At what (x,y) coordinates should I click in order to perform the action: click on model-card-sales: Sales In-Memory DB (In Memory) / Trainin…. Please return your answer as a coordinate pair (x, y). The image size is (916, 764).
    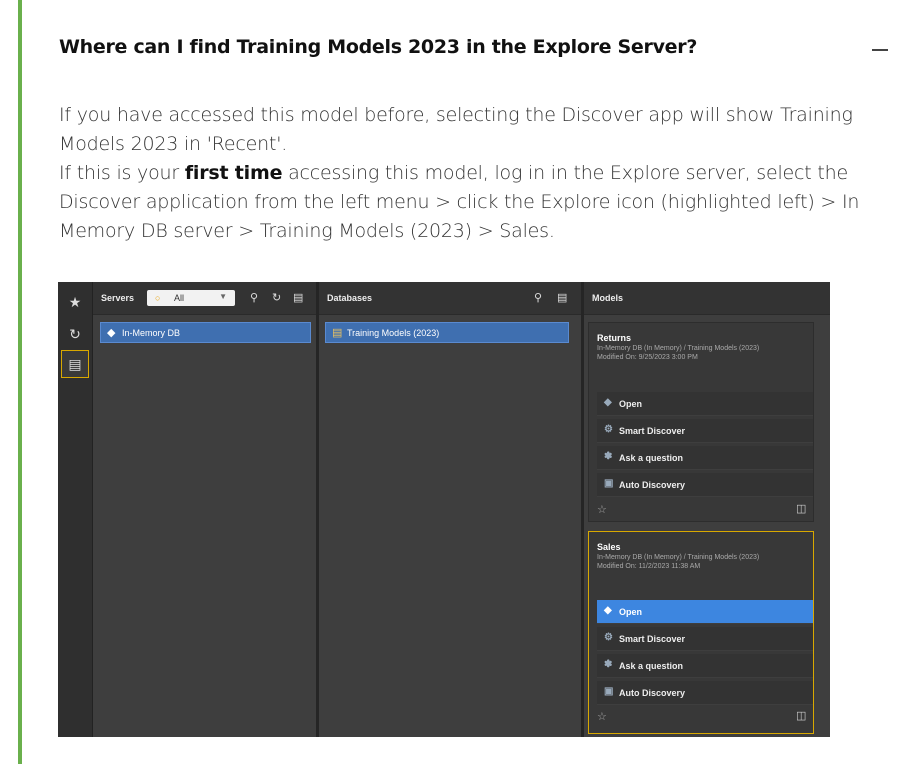
    Looking at the image, I should click on (701, 632).